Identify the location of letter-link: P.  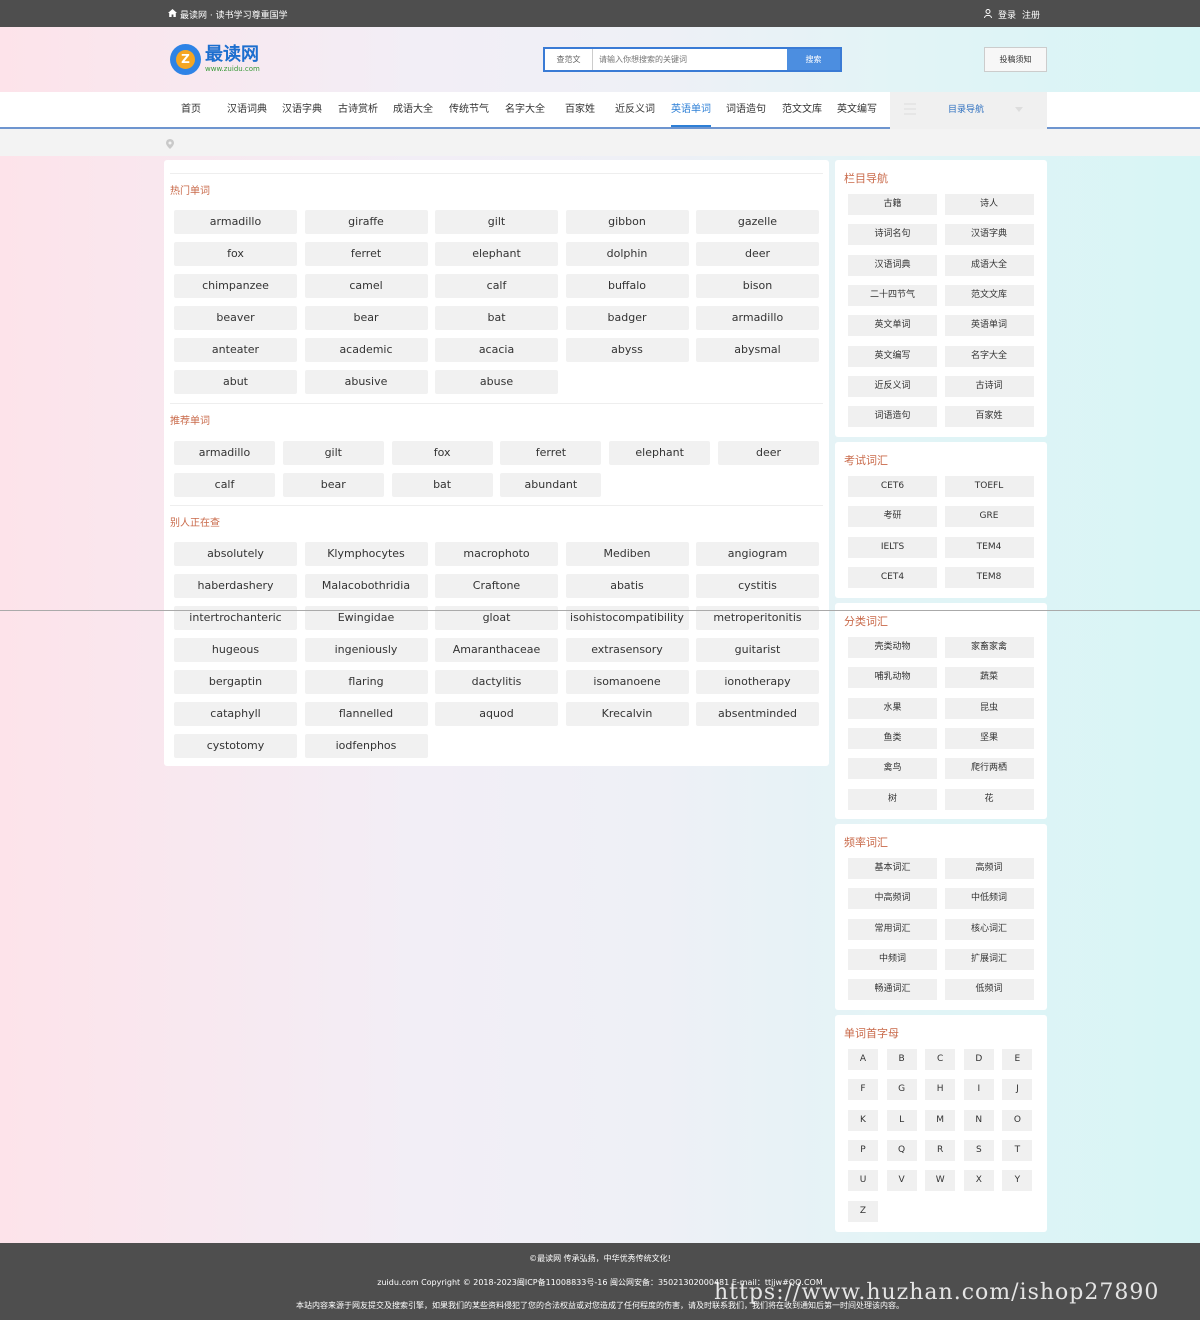
(863, 1150).